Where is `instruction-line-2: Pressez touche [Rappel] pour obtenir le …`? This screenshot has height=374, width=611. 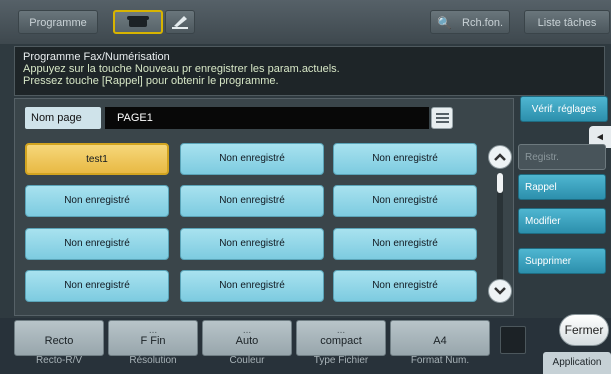
instruction-line-2: Pressez touche [Rappel] pour obtenir le … is located at coordinates (151, 81).